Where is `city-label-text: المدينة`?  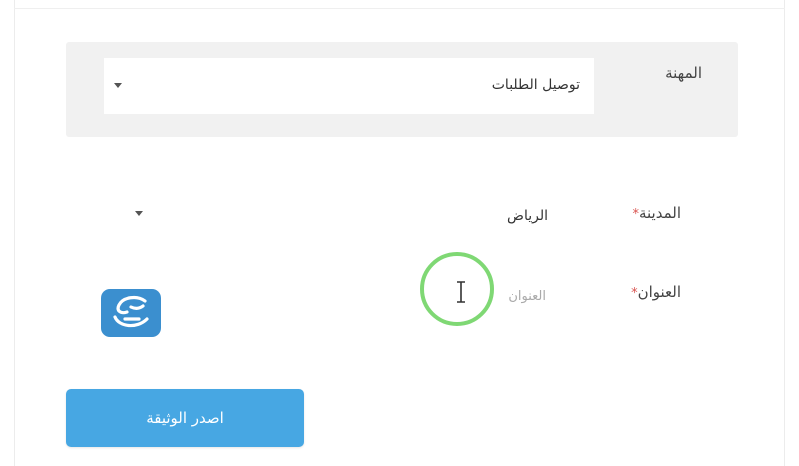 city-label-text: المدينة is located at coordinates (659, 213).